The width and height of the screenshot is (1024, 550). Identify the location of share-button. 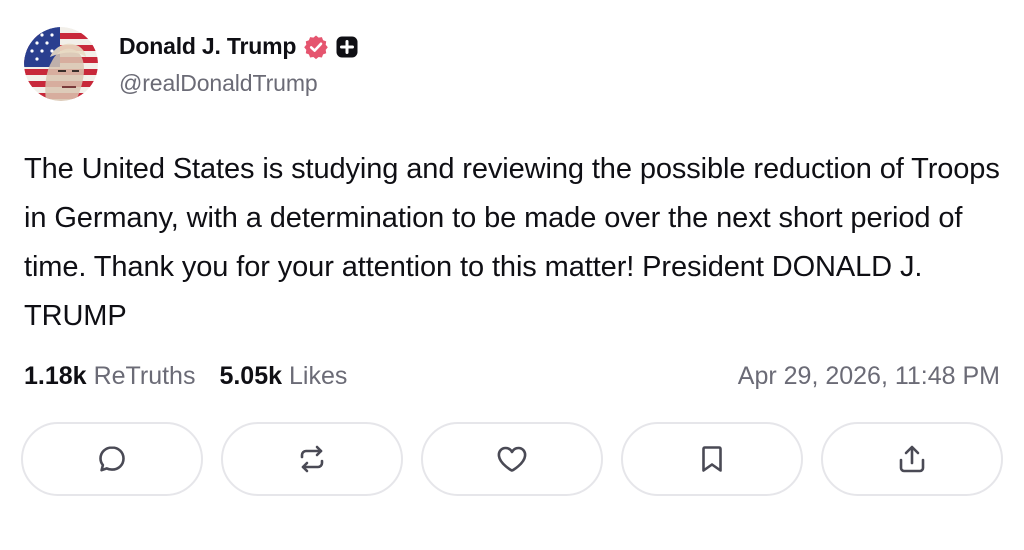
(912, 459).